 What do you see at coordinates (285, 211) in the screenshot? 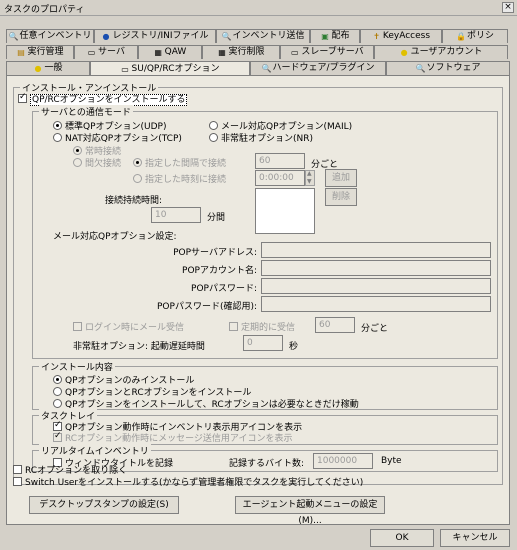
I see `time-list` at bounding box center [285, 211].